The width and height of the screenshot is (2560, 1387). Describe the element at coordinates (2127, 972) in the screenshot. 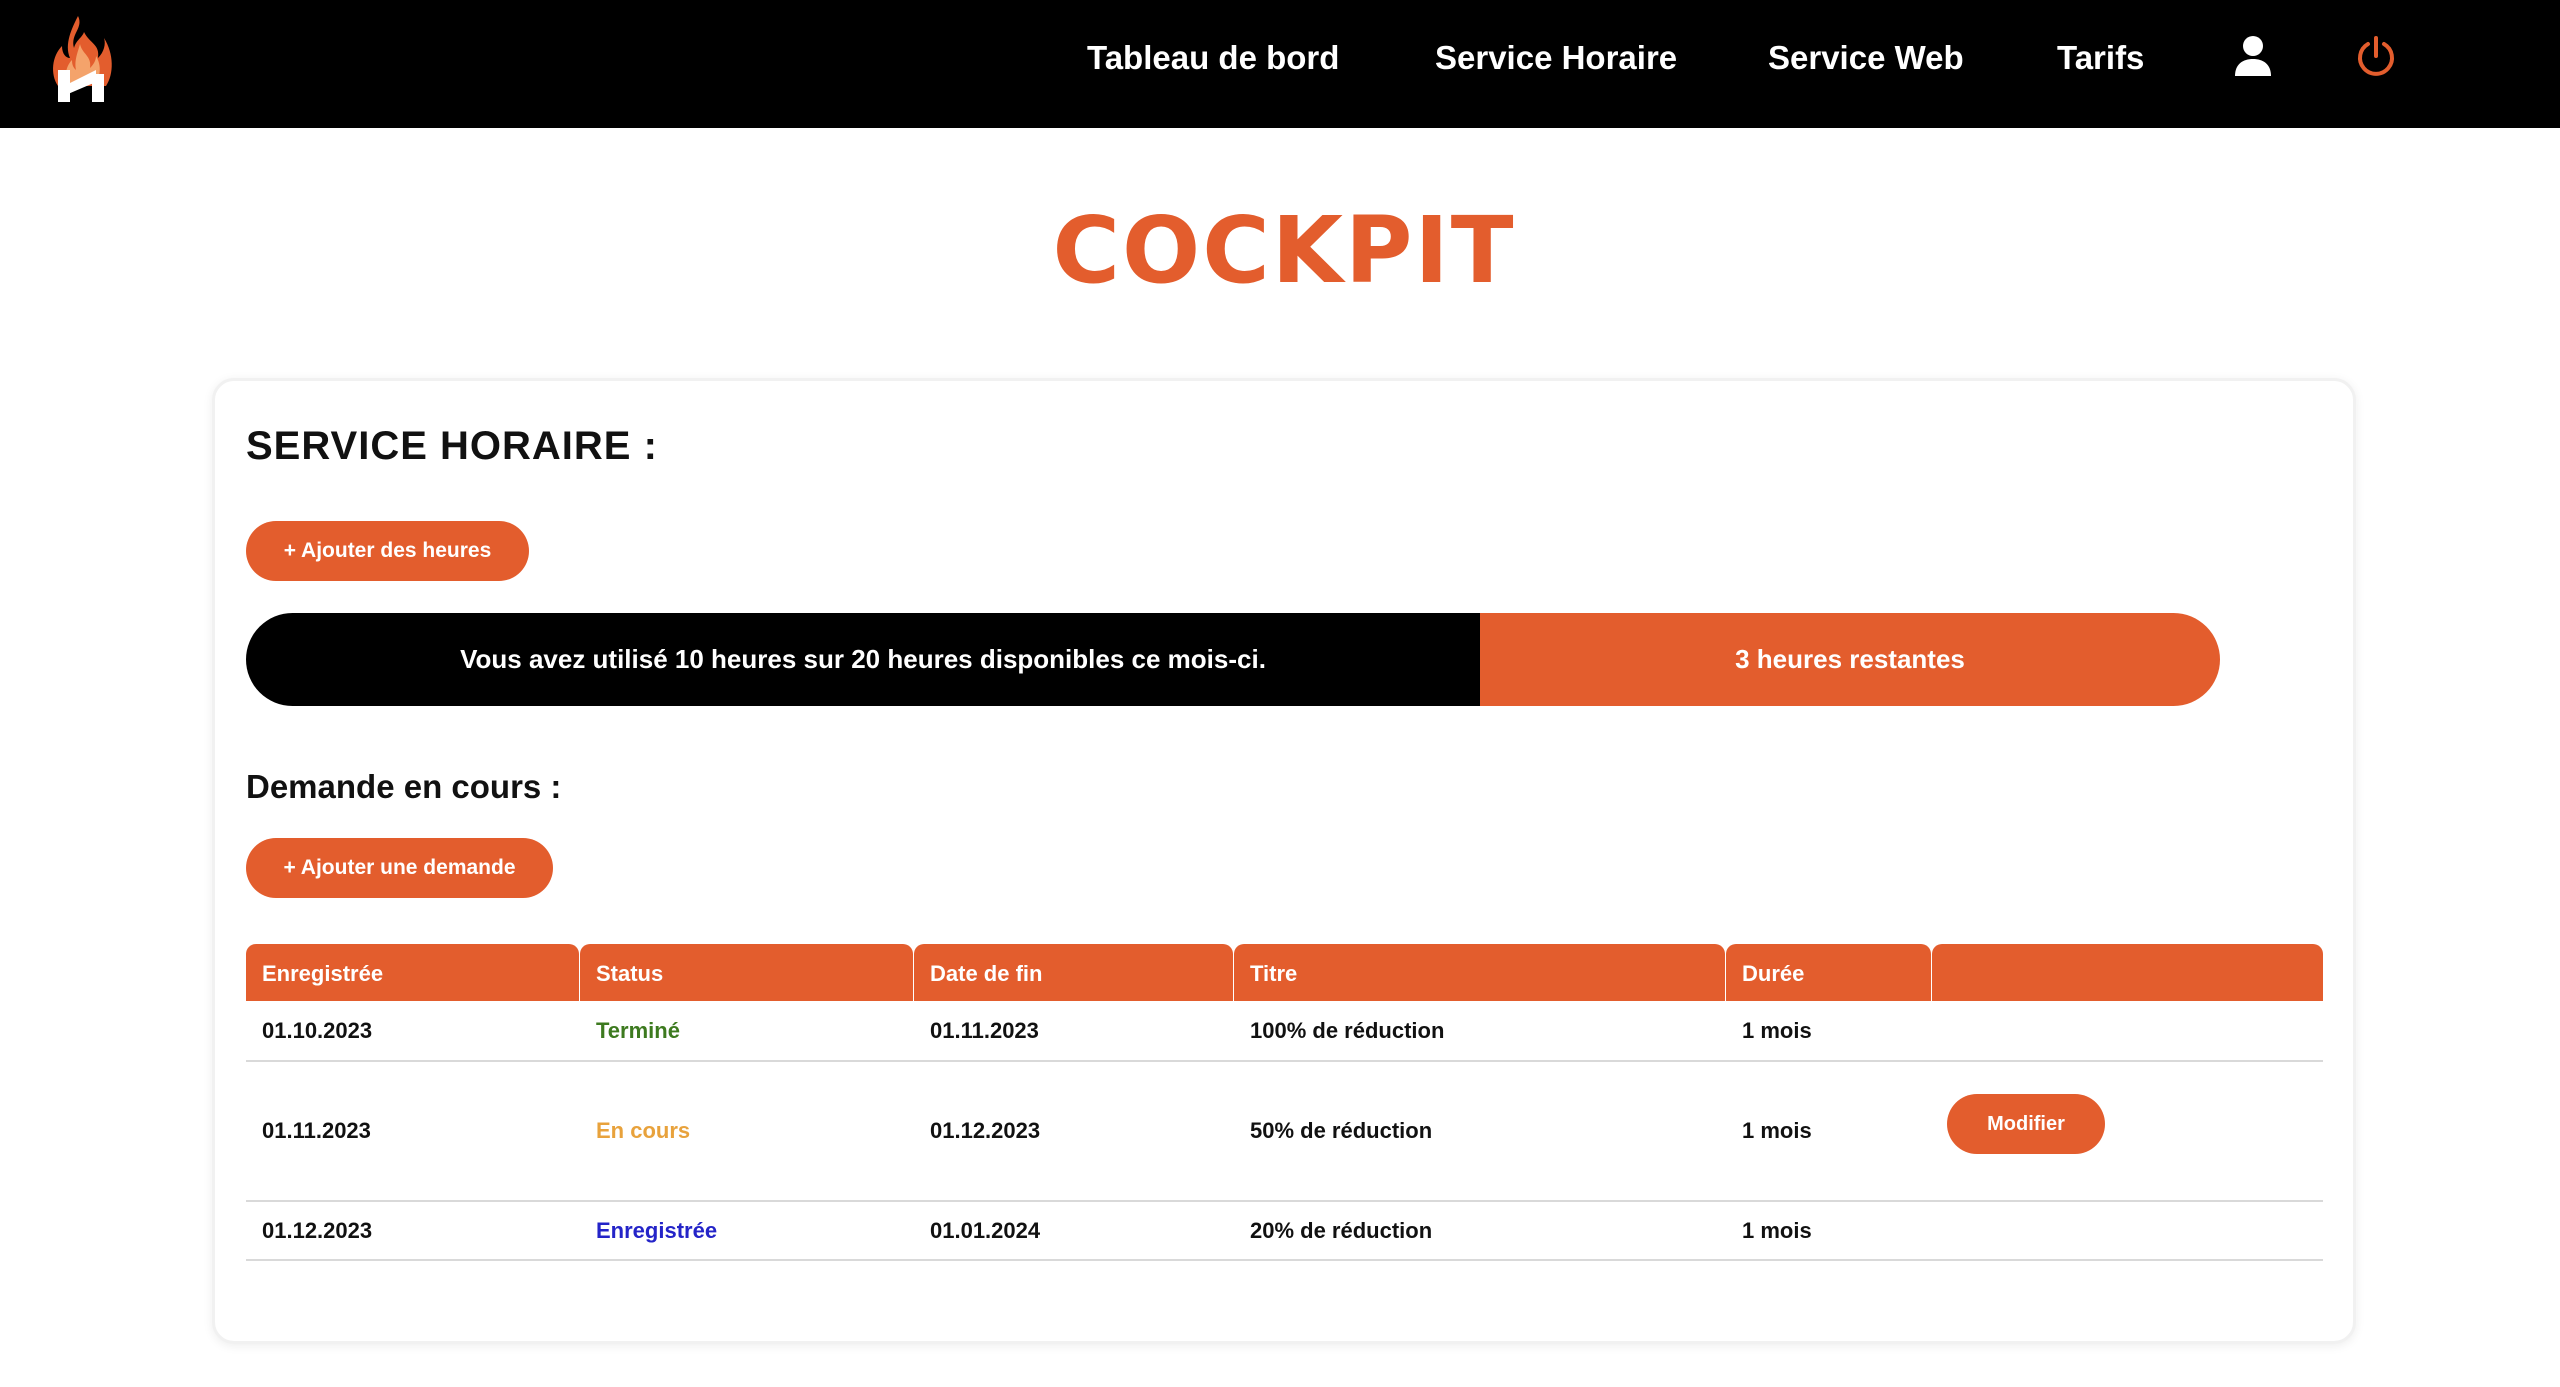

I see `column-header-action` at that location.